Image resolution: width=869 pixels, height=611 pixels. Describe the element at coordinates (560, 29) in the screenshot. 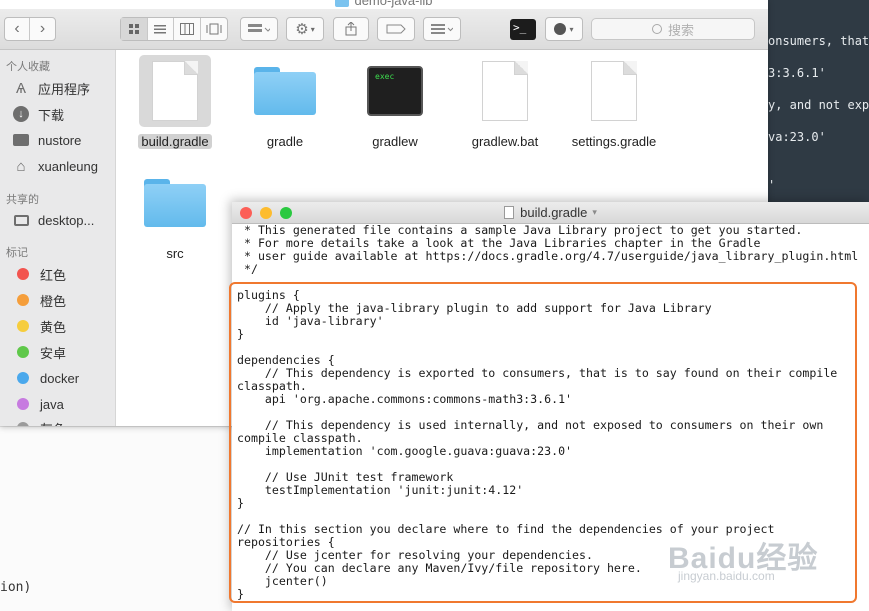

I see `app-icon` at that location.